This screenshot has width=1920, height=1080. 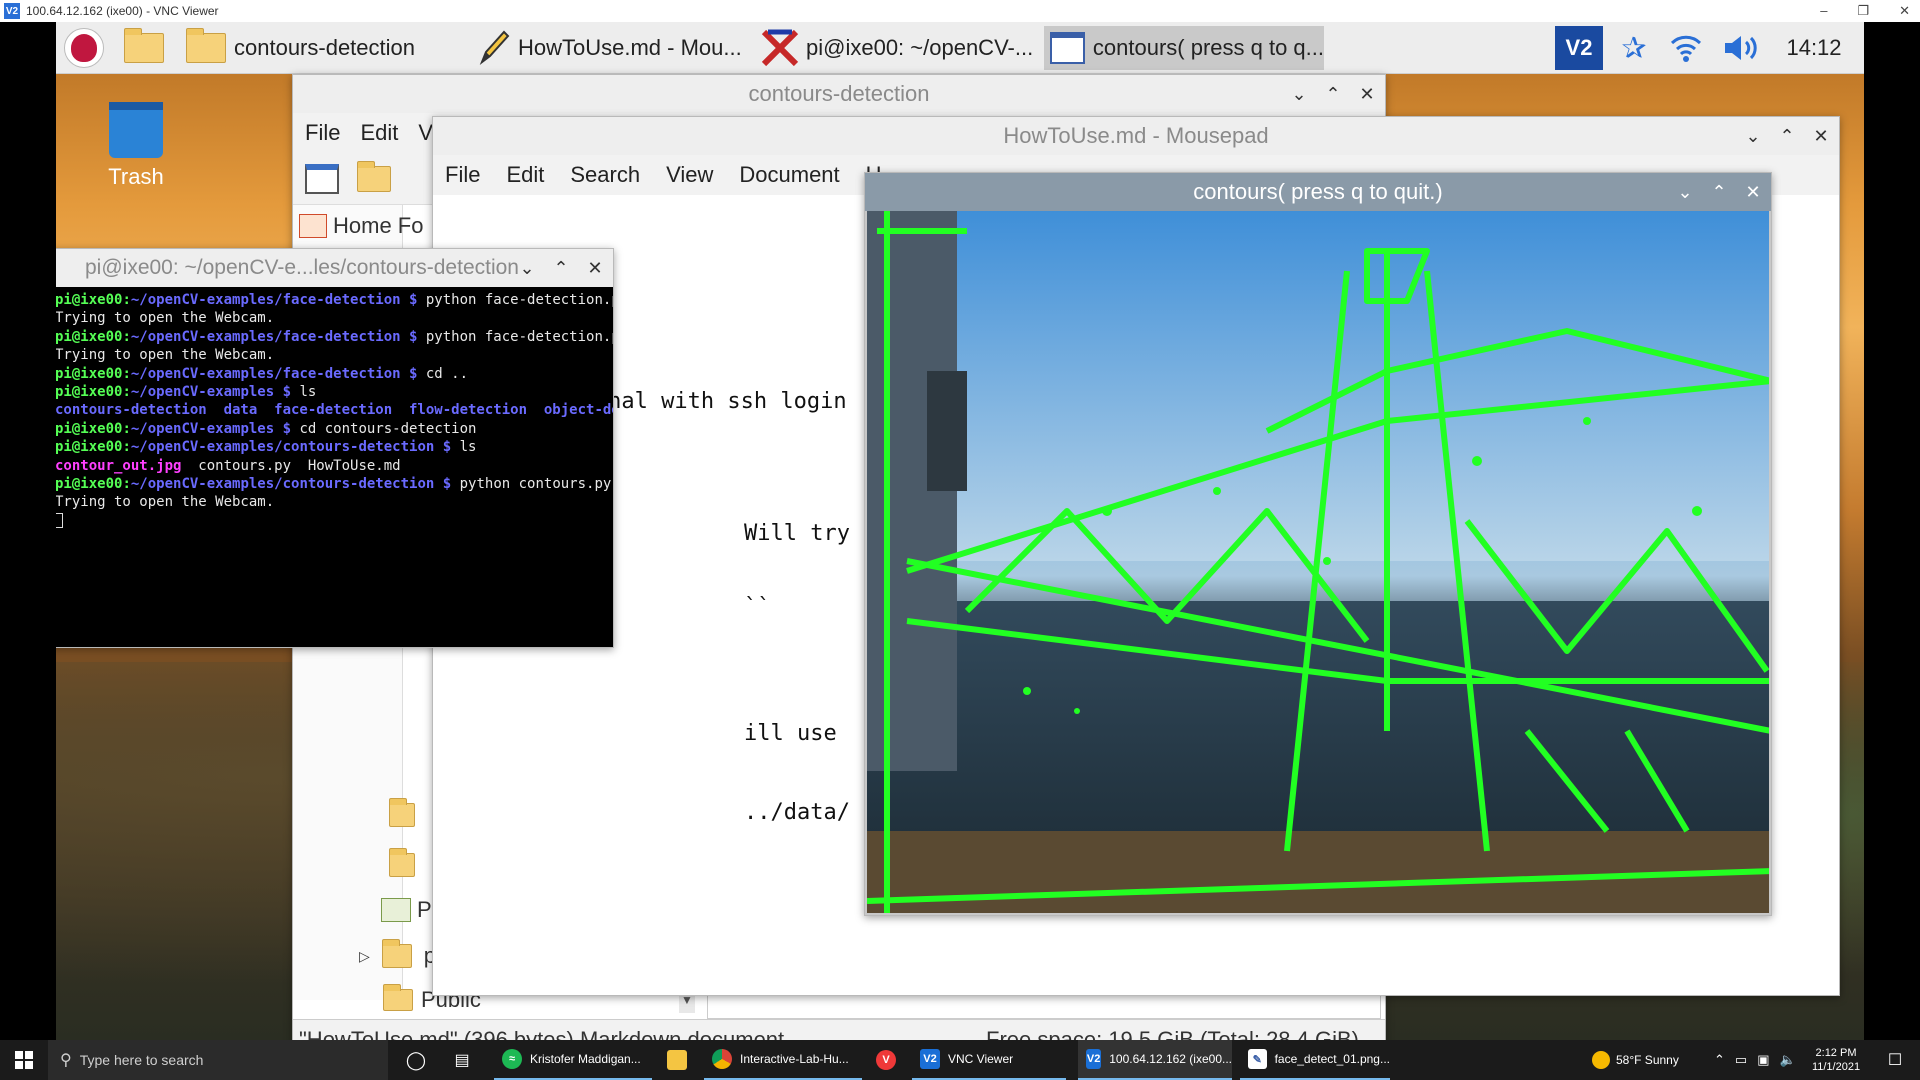 What do you see at coordinates (605, 175) in the screenshot?
I see `menu-search: Search` at bounding box center [605, 175].